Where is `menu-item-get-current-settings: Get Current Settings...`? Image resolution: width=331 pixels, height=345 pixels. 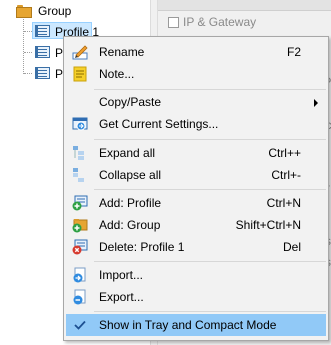 menu-item-get-current-settings: Get Current Settings... is located at coordinates (196, 124).